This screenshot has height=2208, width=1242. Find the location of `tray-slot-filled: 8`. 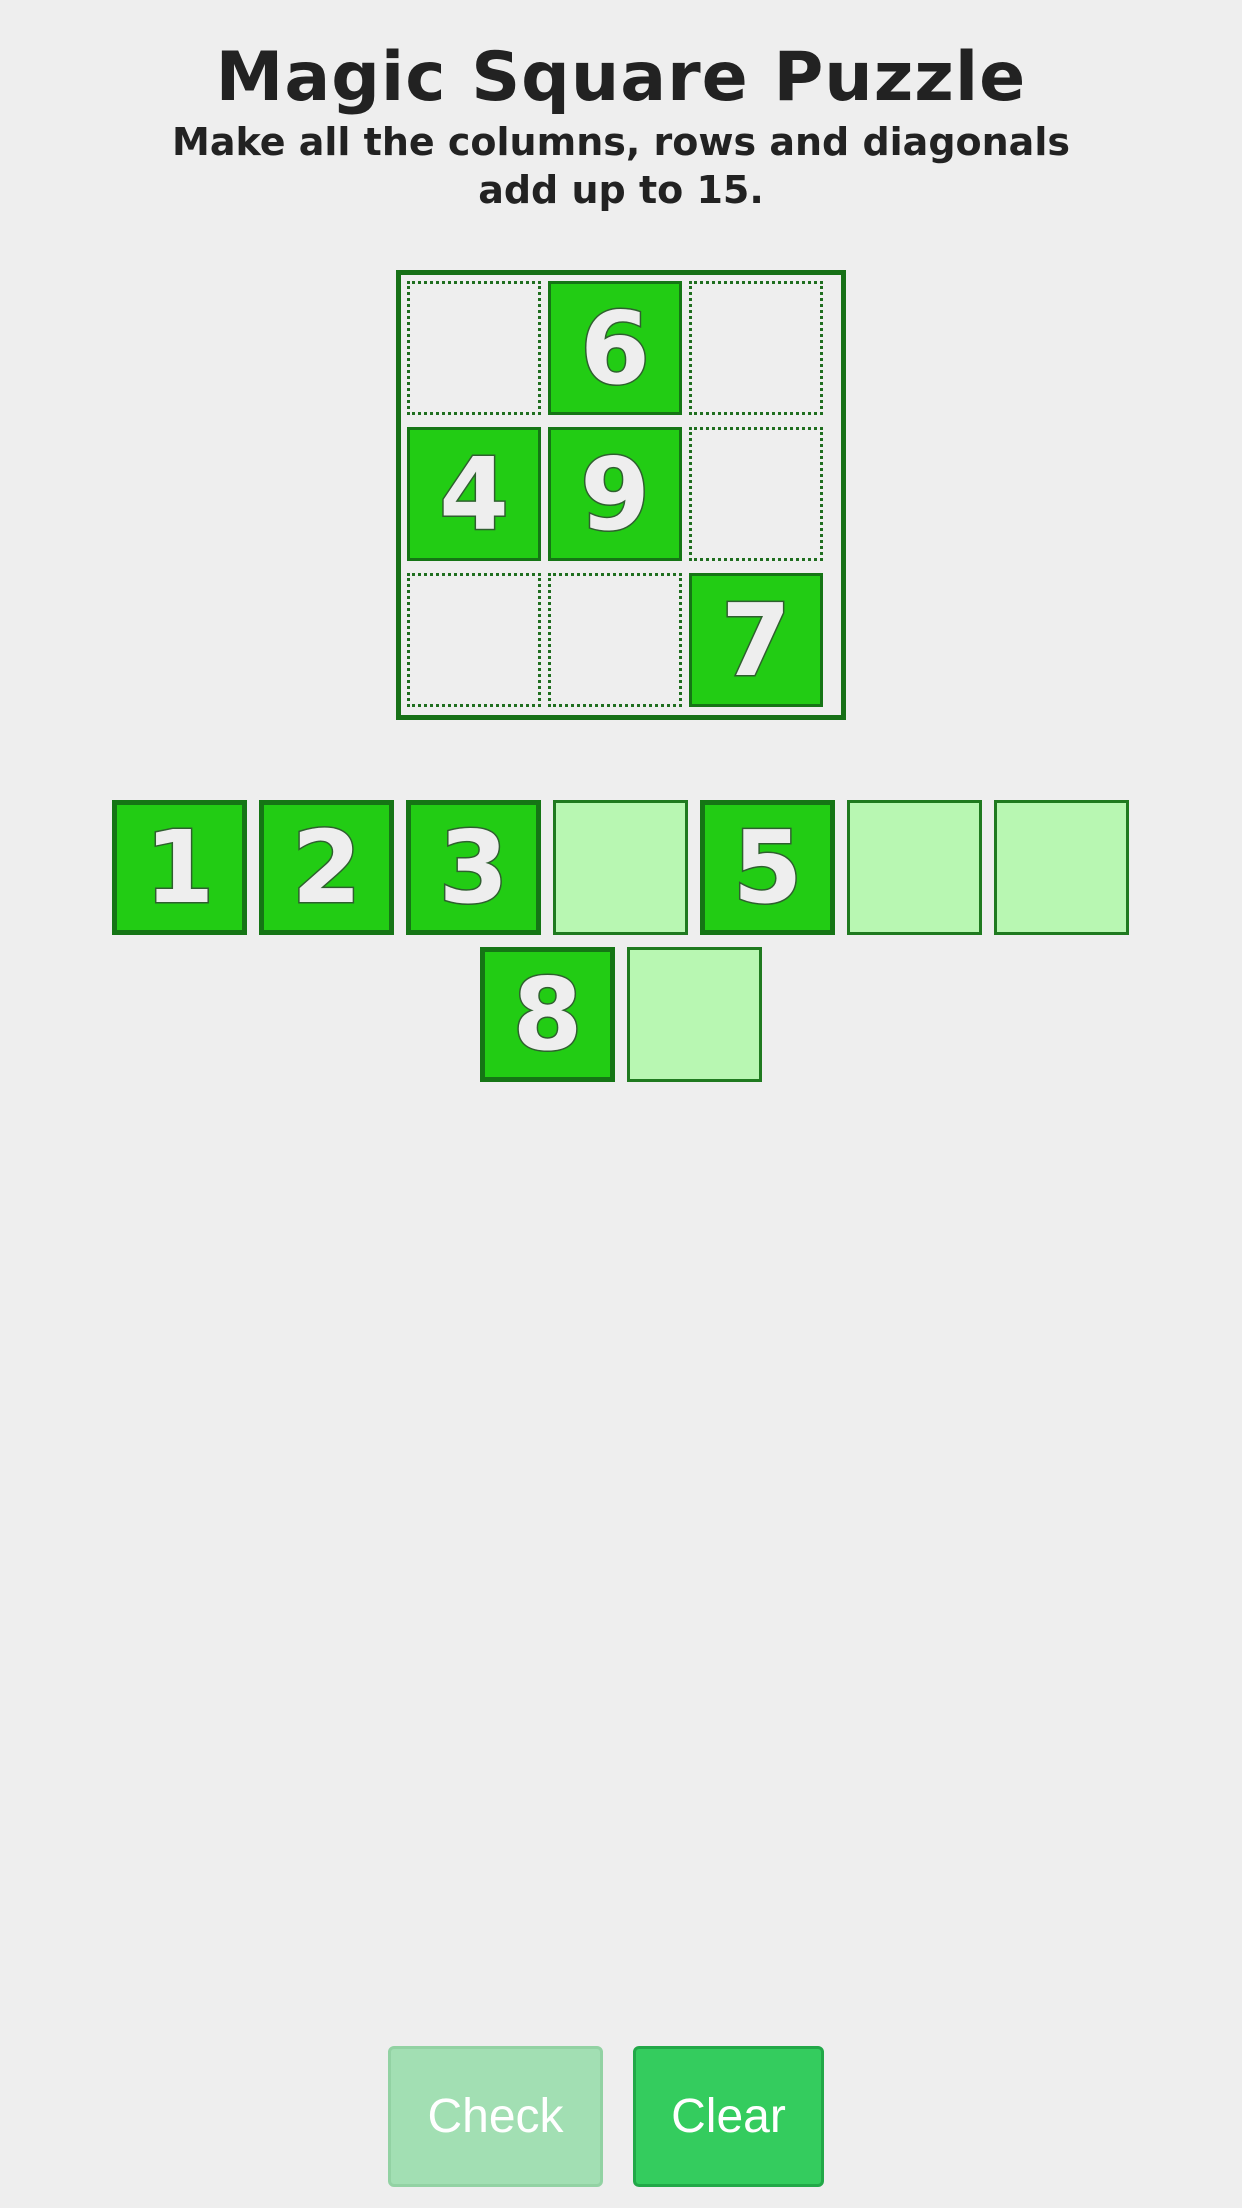

tray-slot-filled: 8 is located at coordinates (547, 1014).